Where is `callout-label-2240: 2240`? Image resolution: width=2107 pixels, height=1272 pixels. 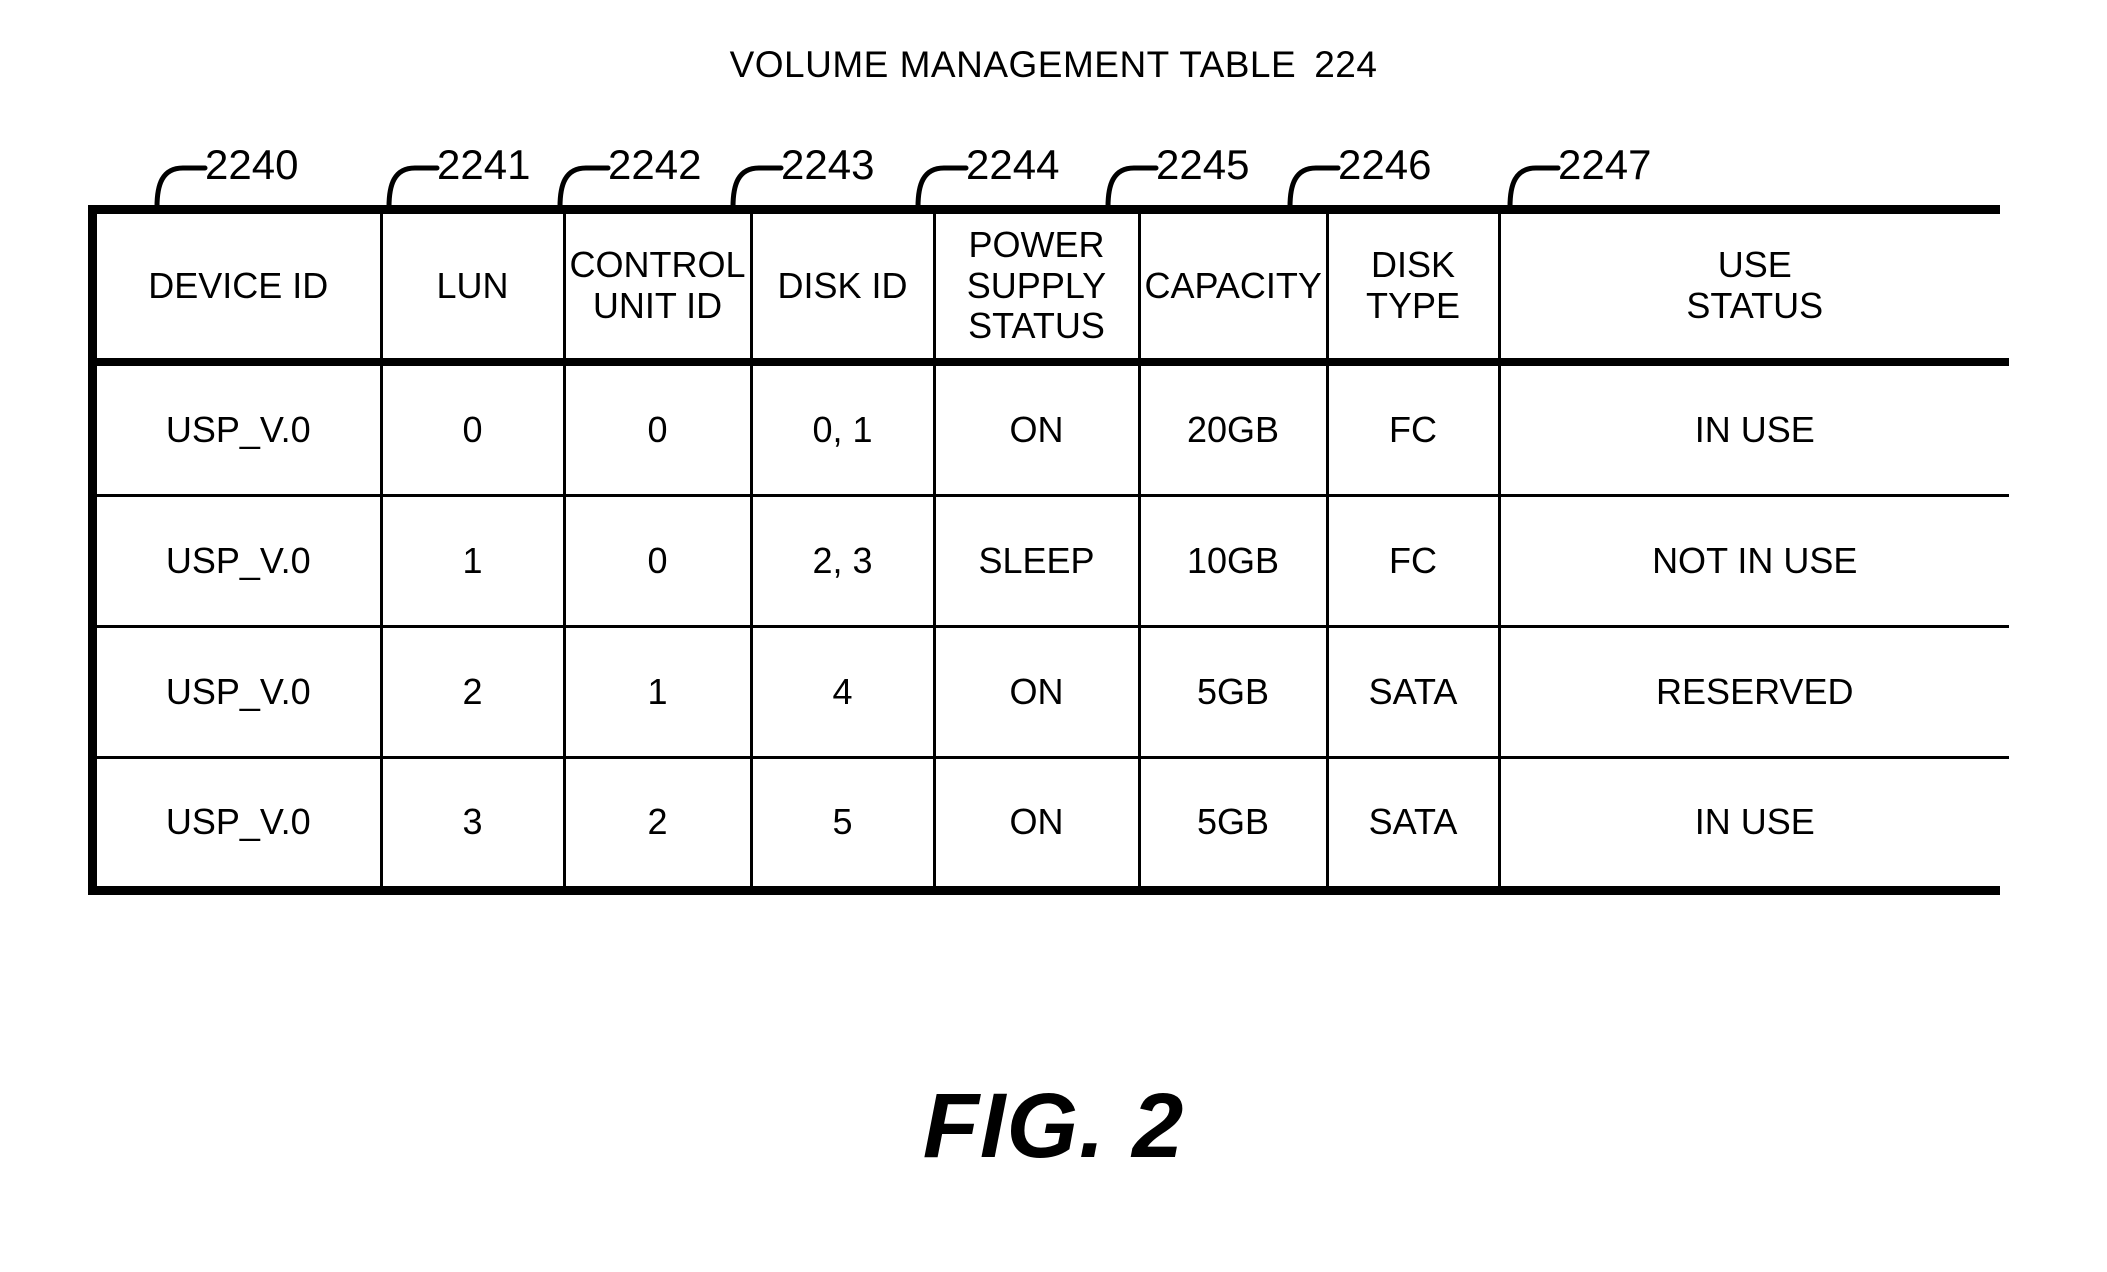
callout-label-2240: 2240 is located at coordinates (252, 164).